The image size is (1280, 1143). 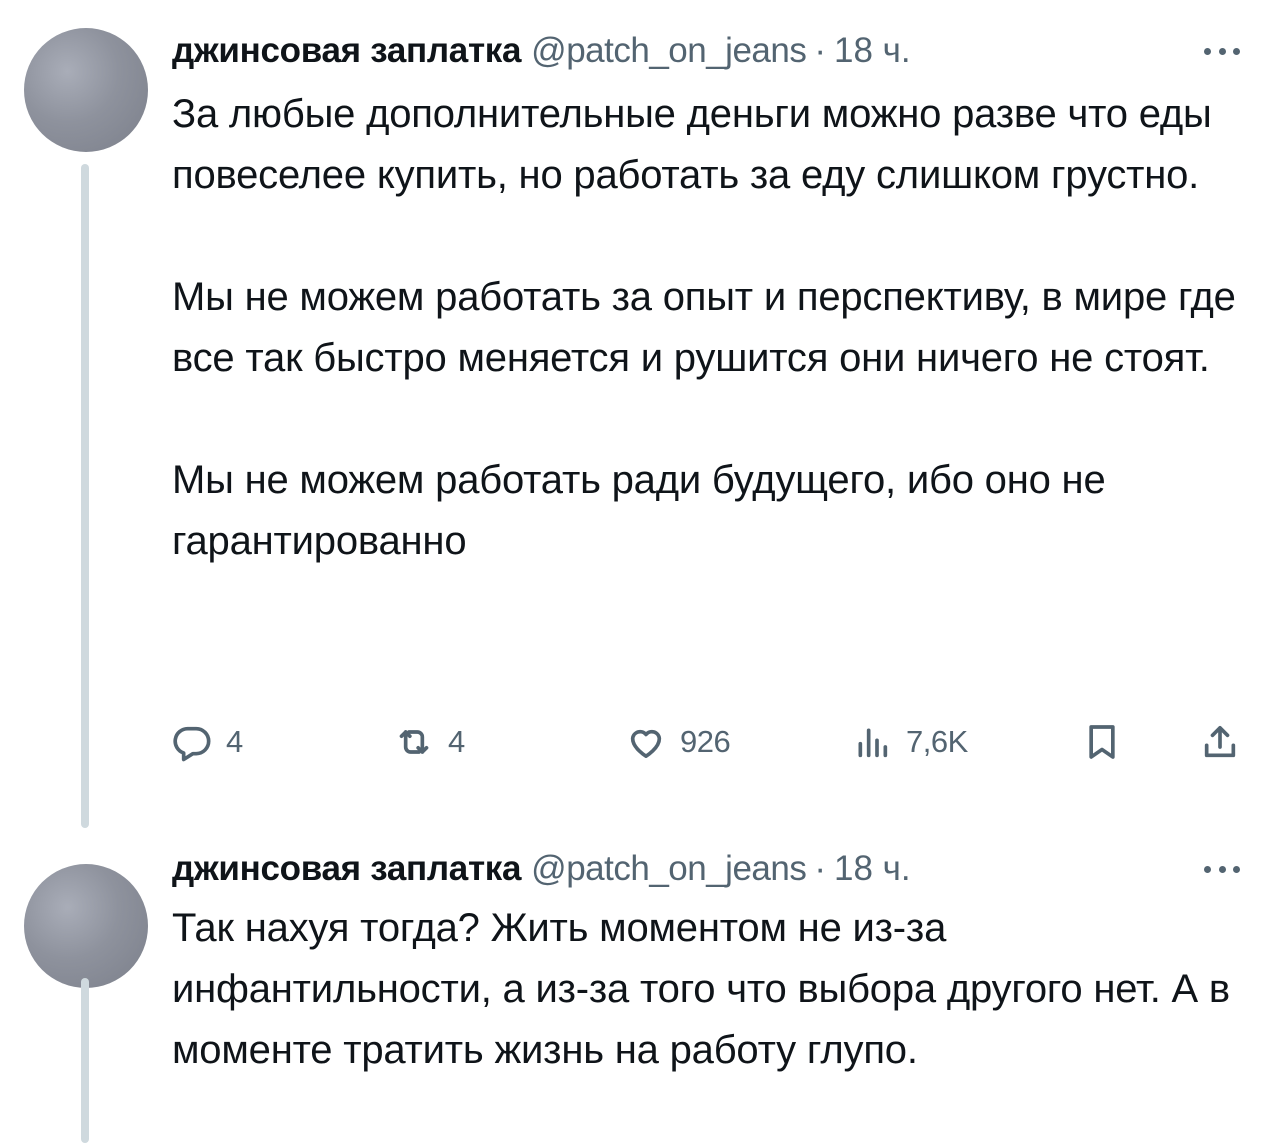 I want to click on share-button, so click(x=1220, y=742).